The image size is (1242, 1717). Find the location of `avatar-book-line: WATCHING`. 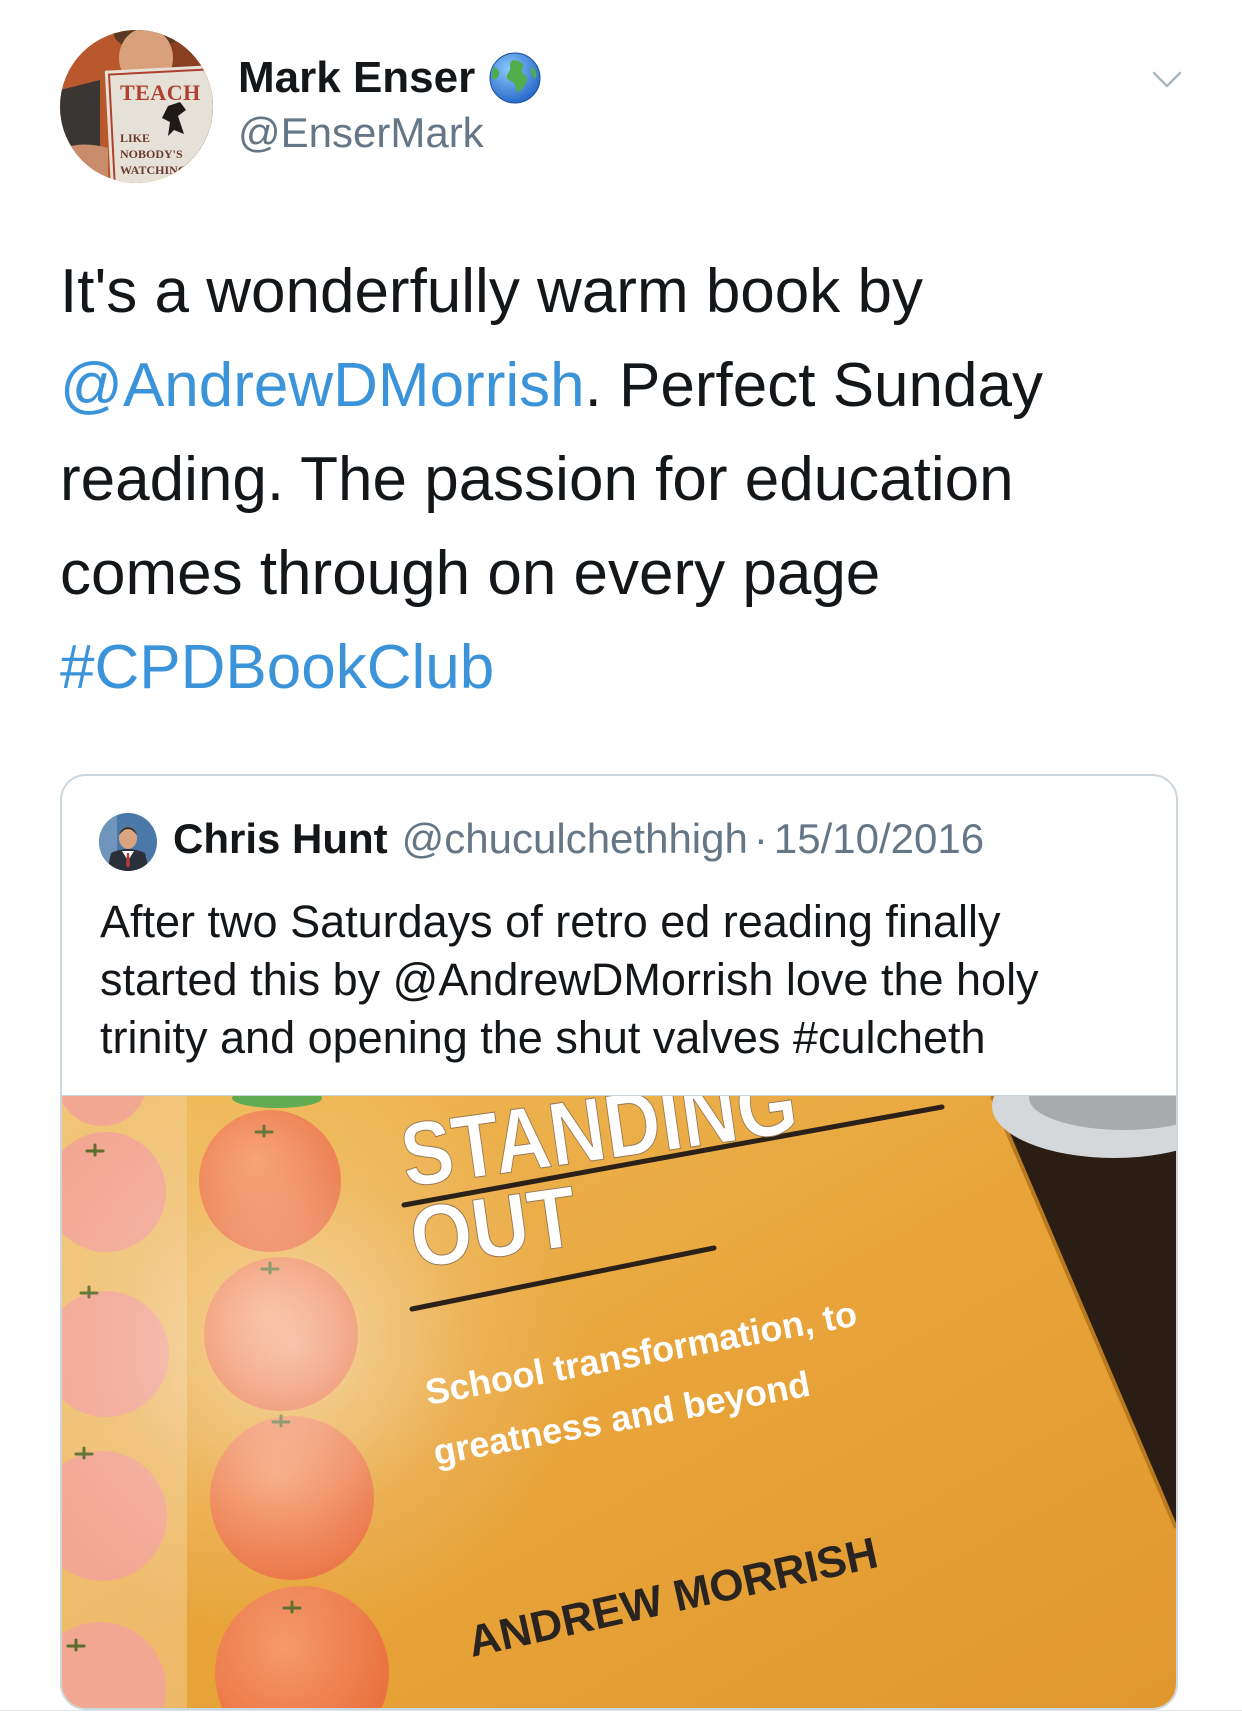

avatar-book-line: WATCHING is located at coordinates (153, 170).